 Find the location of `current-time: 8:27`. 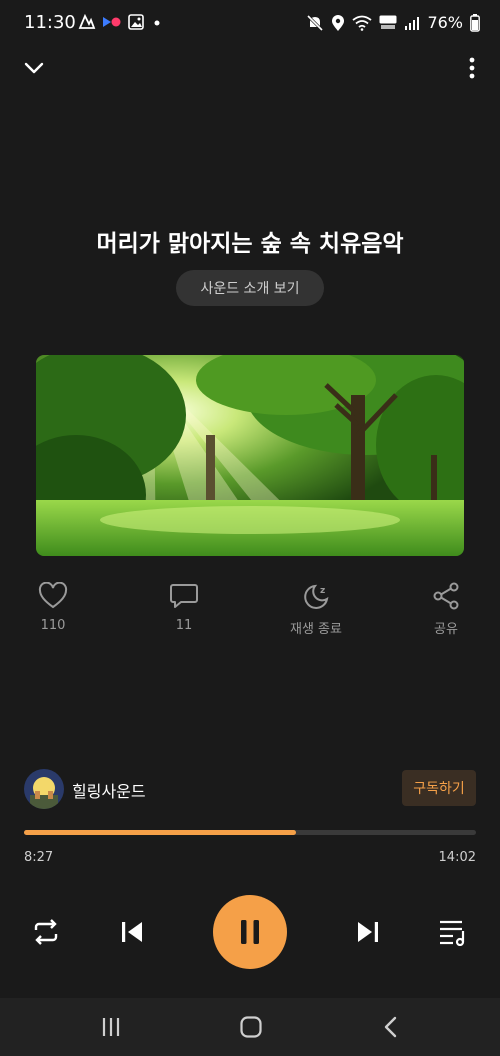

current-time: 8:27 is located at coordinates (39, 857).